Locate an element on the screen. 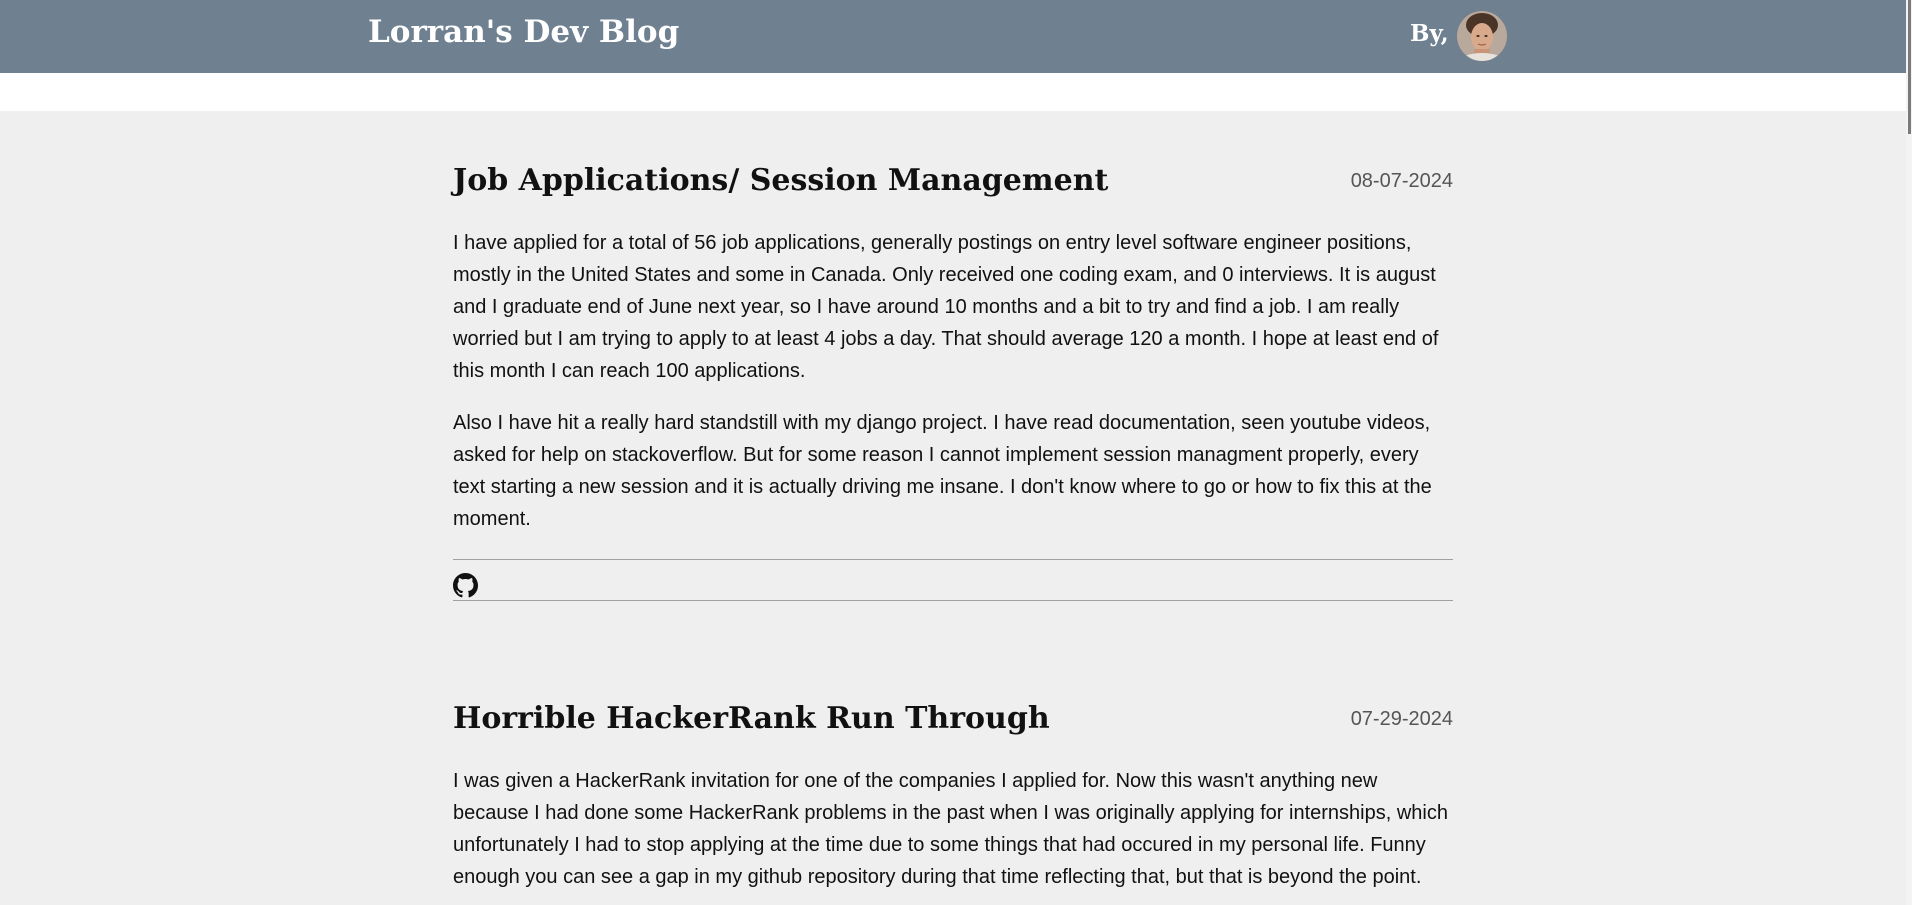 The width and height of the screenshot is (1912, 905). avatar is located at coordinates (1482, 36).